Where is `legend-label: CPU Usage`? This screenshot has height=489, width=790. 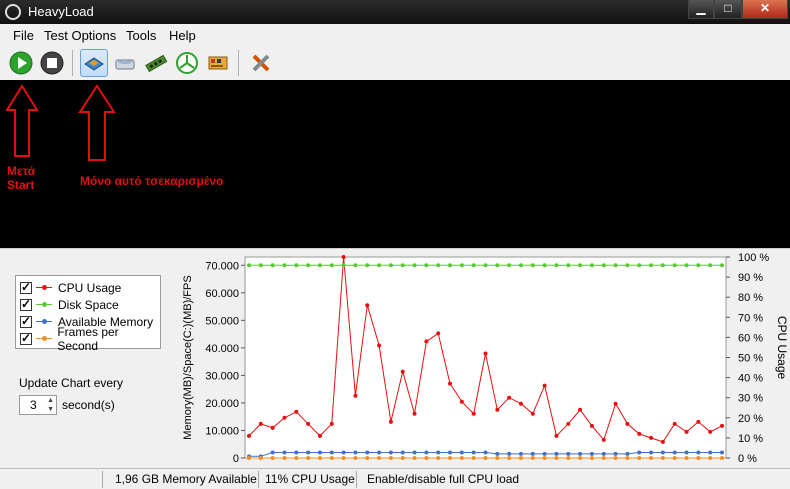 legend-label: CPU Usage is located at coordinates (90, 287).